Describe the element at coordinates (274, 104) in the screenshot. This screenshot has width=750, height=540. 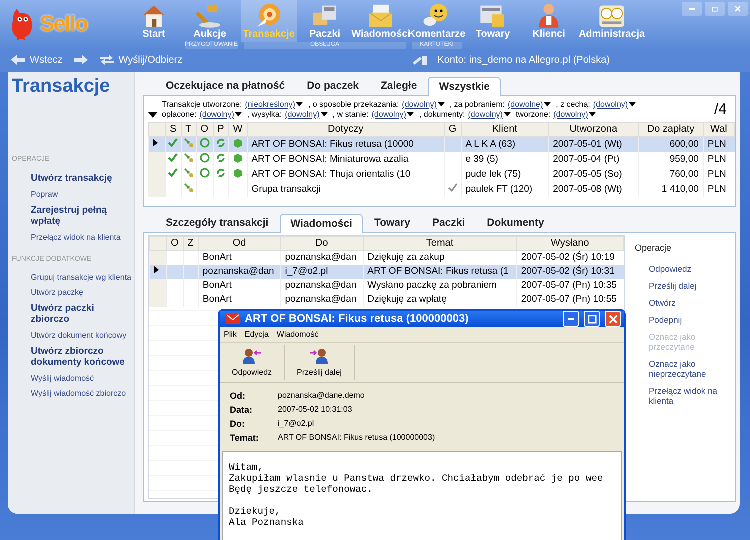
I see `filter-dropdown: (nieokreślony)` at that location.